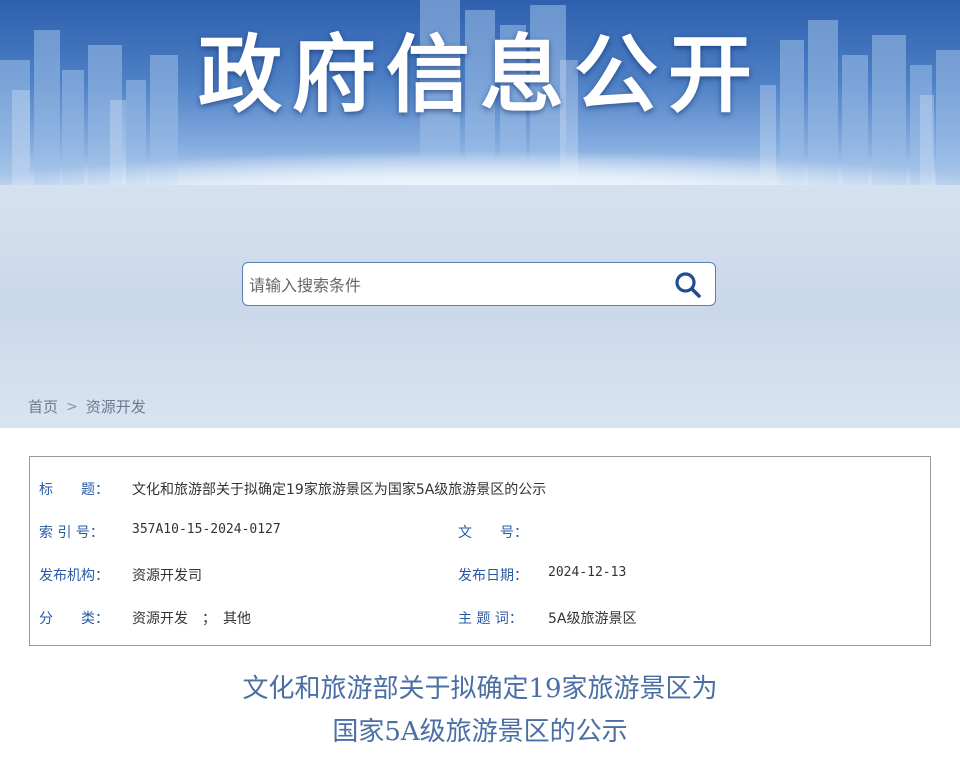 This screenshot has height=771, width=960. I want to click on meta-row-publisher: 发布机构： 资源开发司 发布日期： 2024-12-13, so click(480, 577).